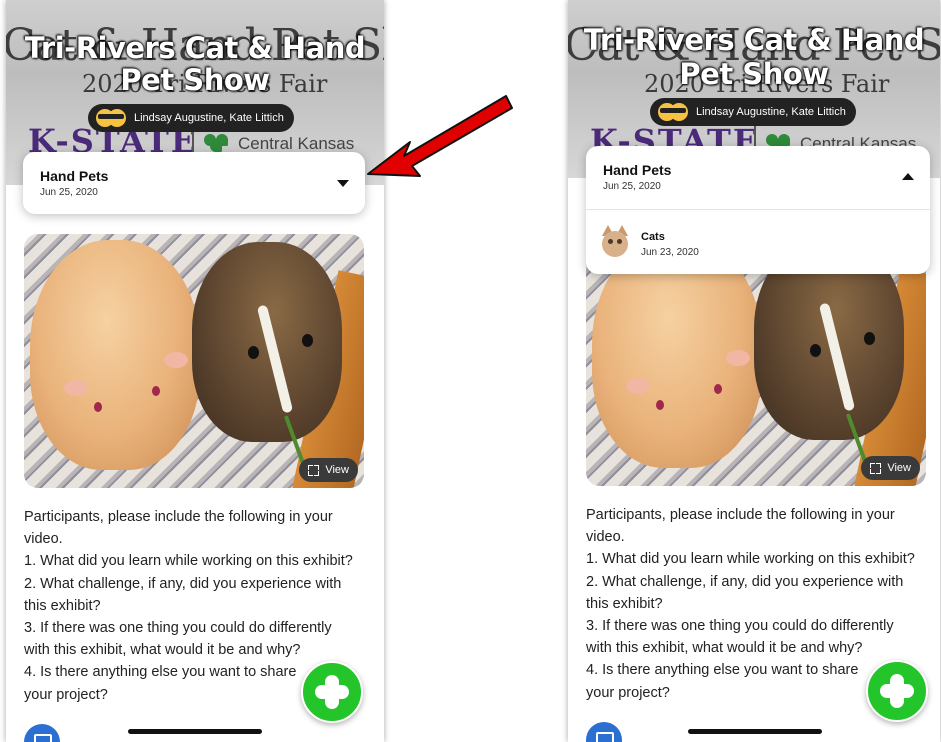 The image size is (941, 742). I want to click on annotation-arrow, so click(440, 136).